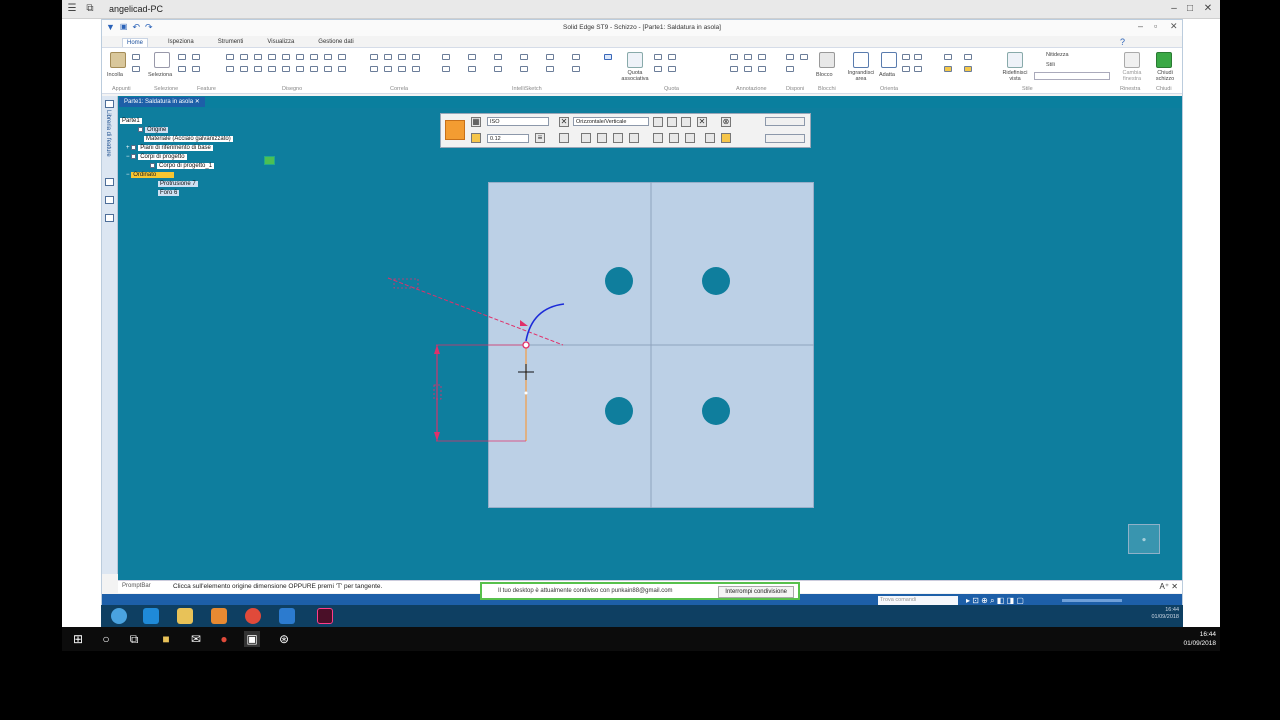 The image size is (1280, 720). What do you see at coordinates (272, 69) in the screenshot?
I see `point-tool-icon` at bounding box center [272, 69].